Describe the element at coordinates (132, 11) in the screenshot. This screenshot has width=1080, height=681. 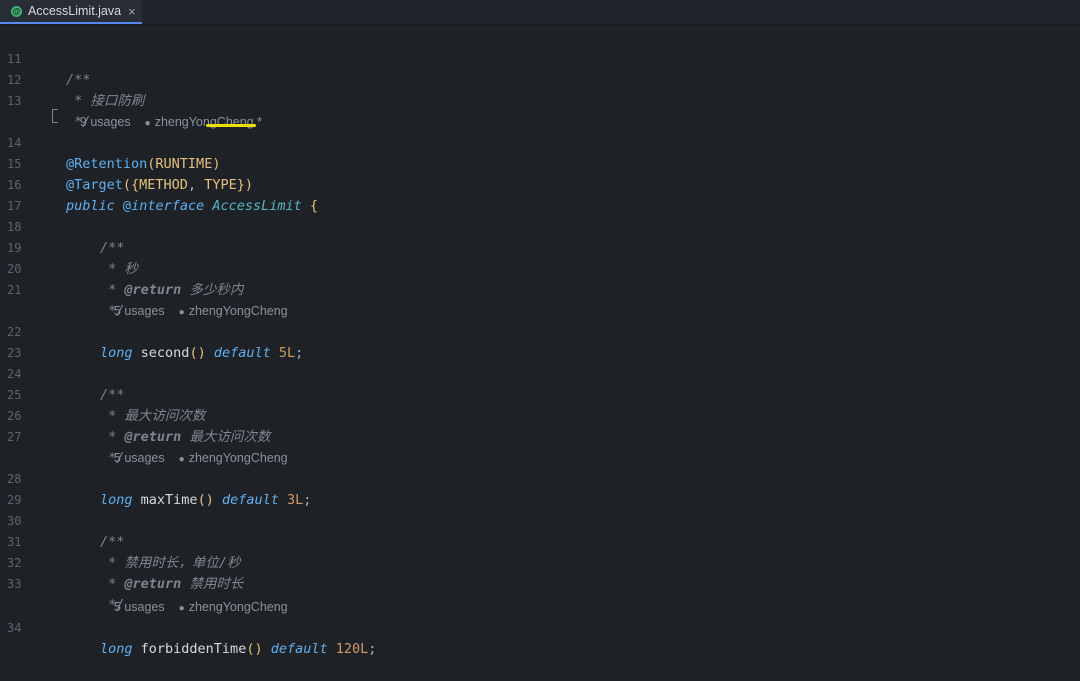
I see `close-icon: ×` at that location.